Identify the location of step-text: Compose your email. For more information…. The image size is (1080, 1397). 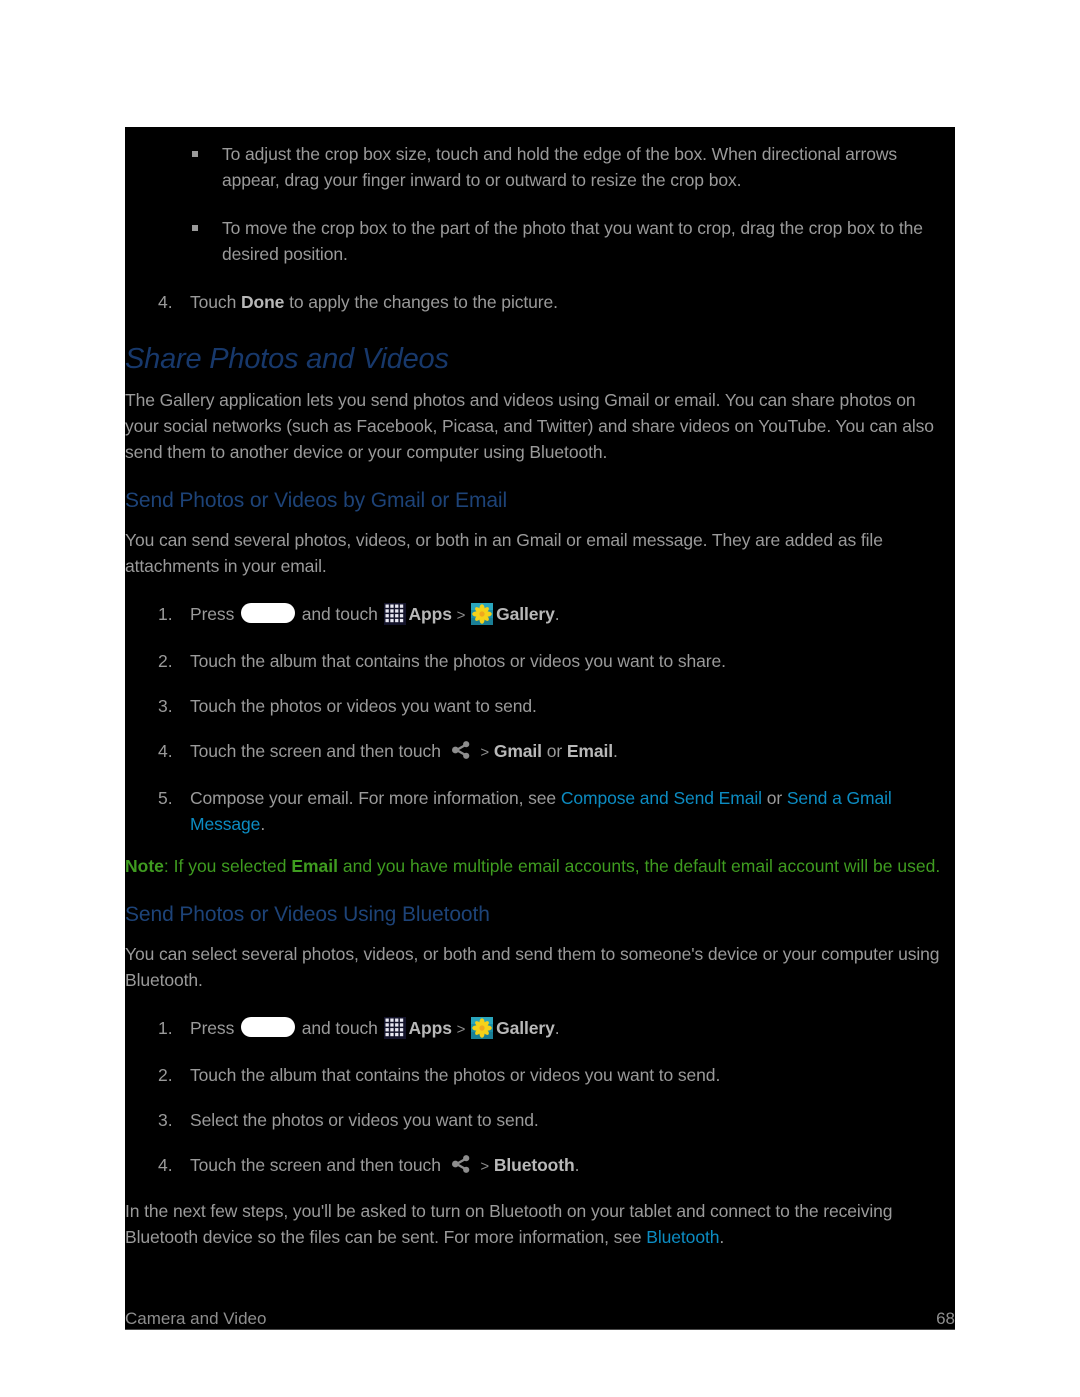
(568, 811).